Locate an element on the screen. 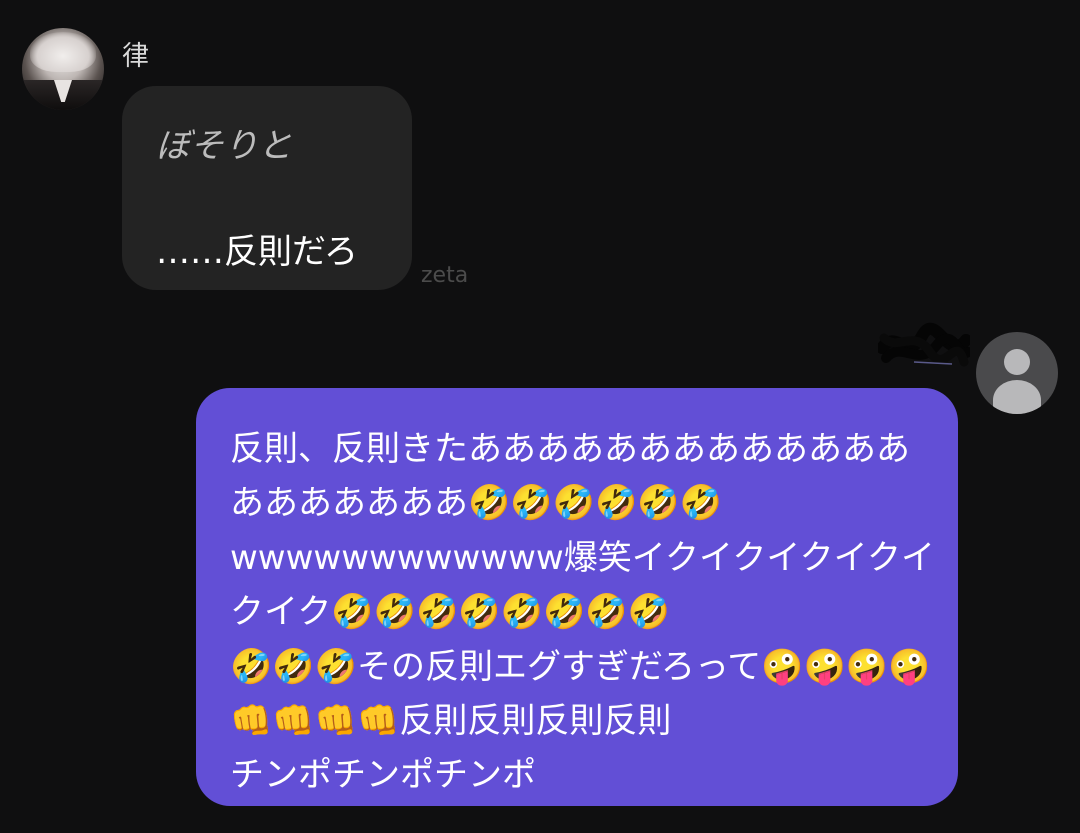 Image resolution: width=1080 pixels, height=833 pixels. sender-name: 律 is located at coordinates (135, 56).